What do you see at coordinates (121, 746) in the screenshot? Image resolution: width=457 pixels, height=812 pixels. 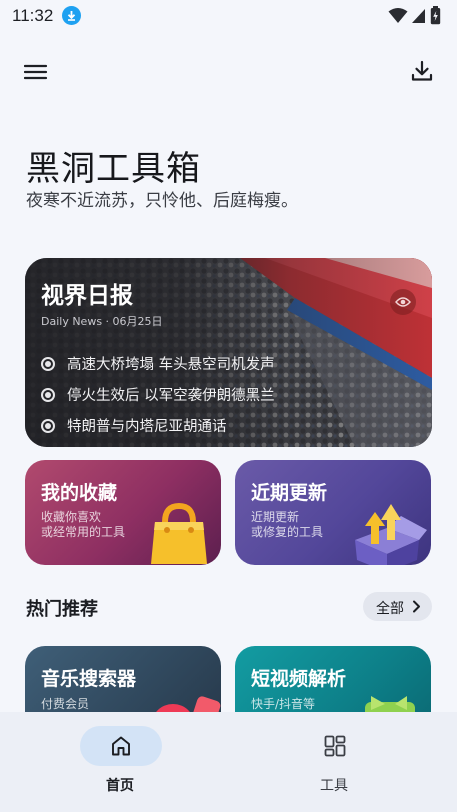 I see `home-icon` at bounding box center [121, 746].